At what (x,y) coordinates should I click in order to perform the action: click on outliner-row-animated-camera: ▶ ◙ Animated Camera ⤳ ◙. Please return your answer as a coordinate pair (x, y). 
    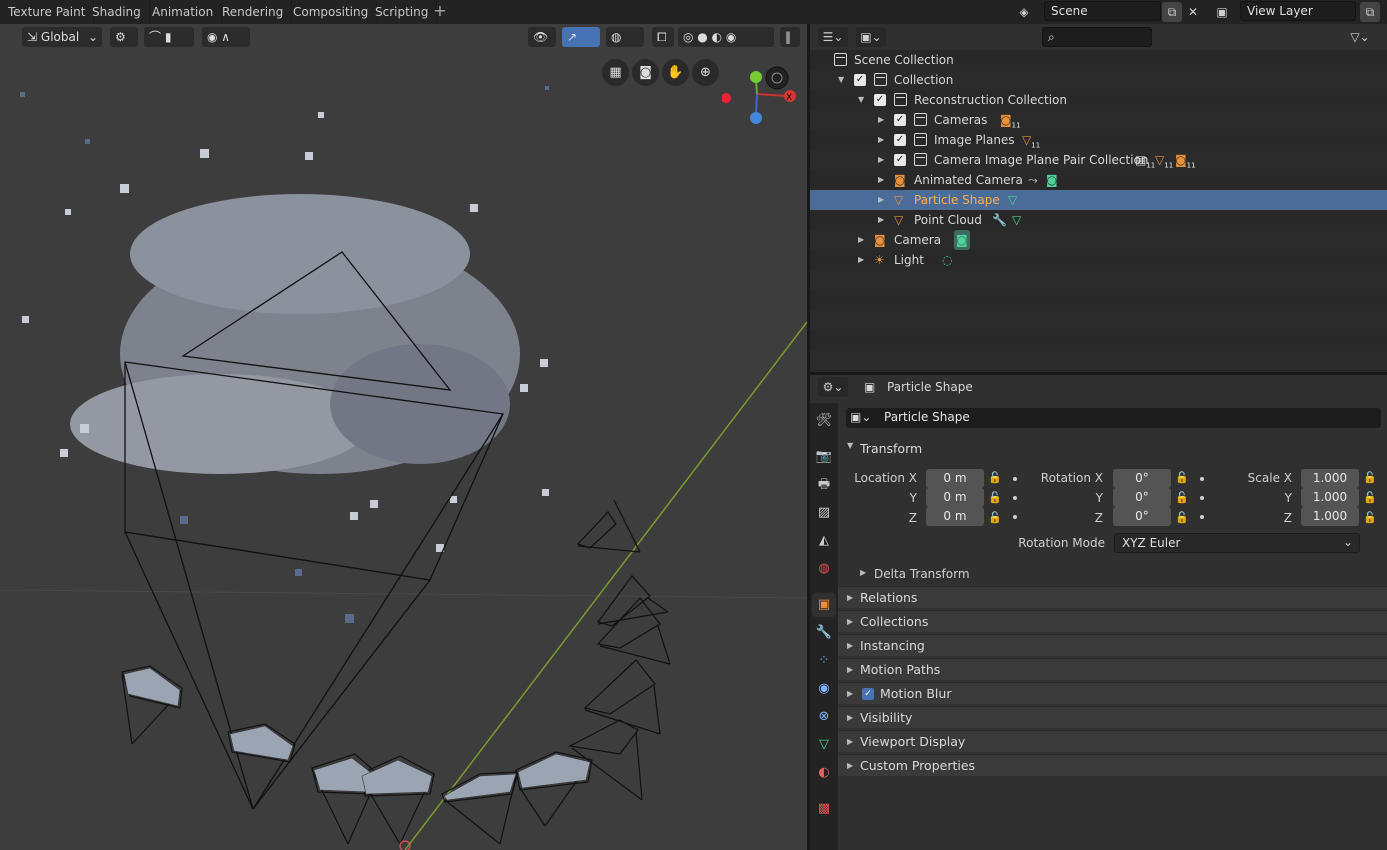
    Looking at the image, I should click on (1098, 180).